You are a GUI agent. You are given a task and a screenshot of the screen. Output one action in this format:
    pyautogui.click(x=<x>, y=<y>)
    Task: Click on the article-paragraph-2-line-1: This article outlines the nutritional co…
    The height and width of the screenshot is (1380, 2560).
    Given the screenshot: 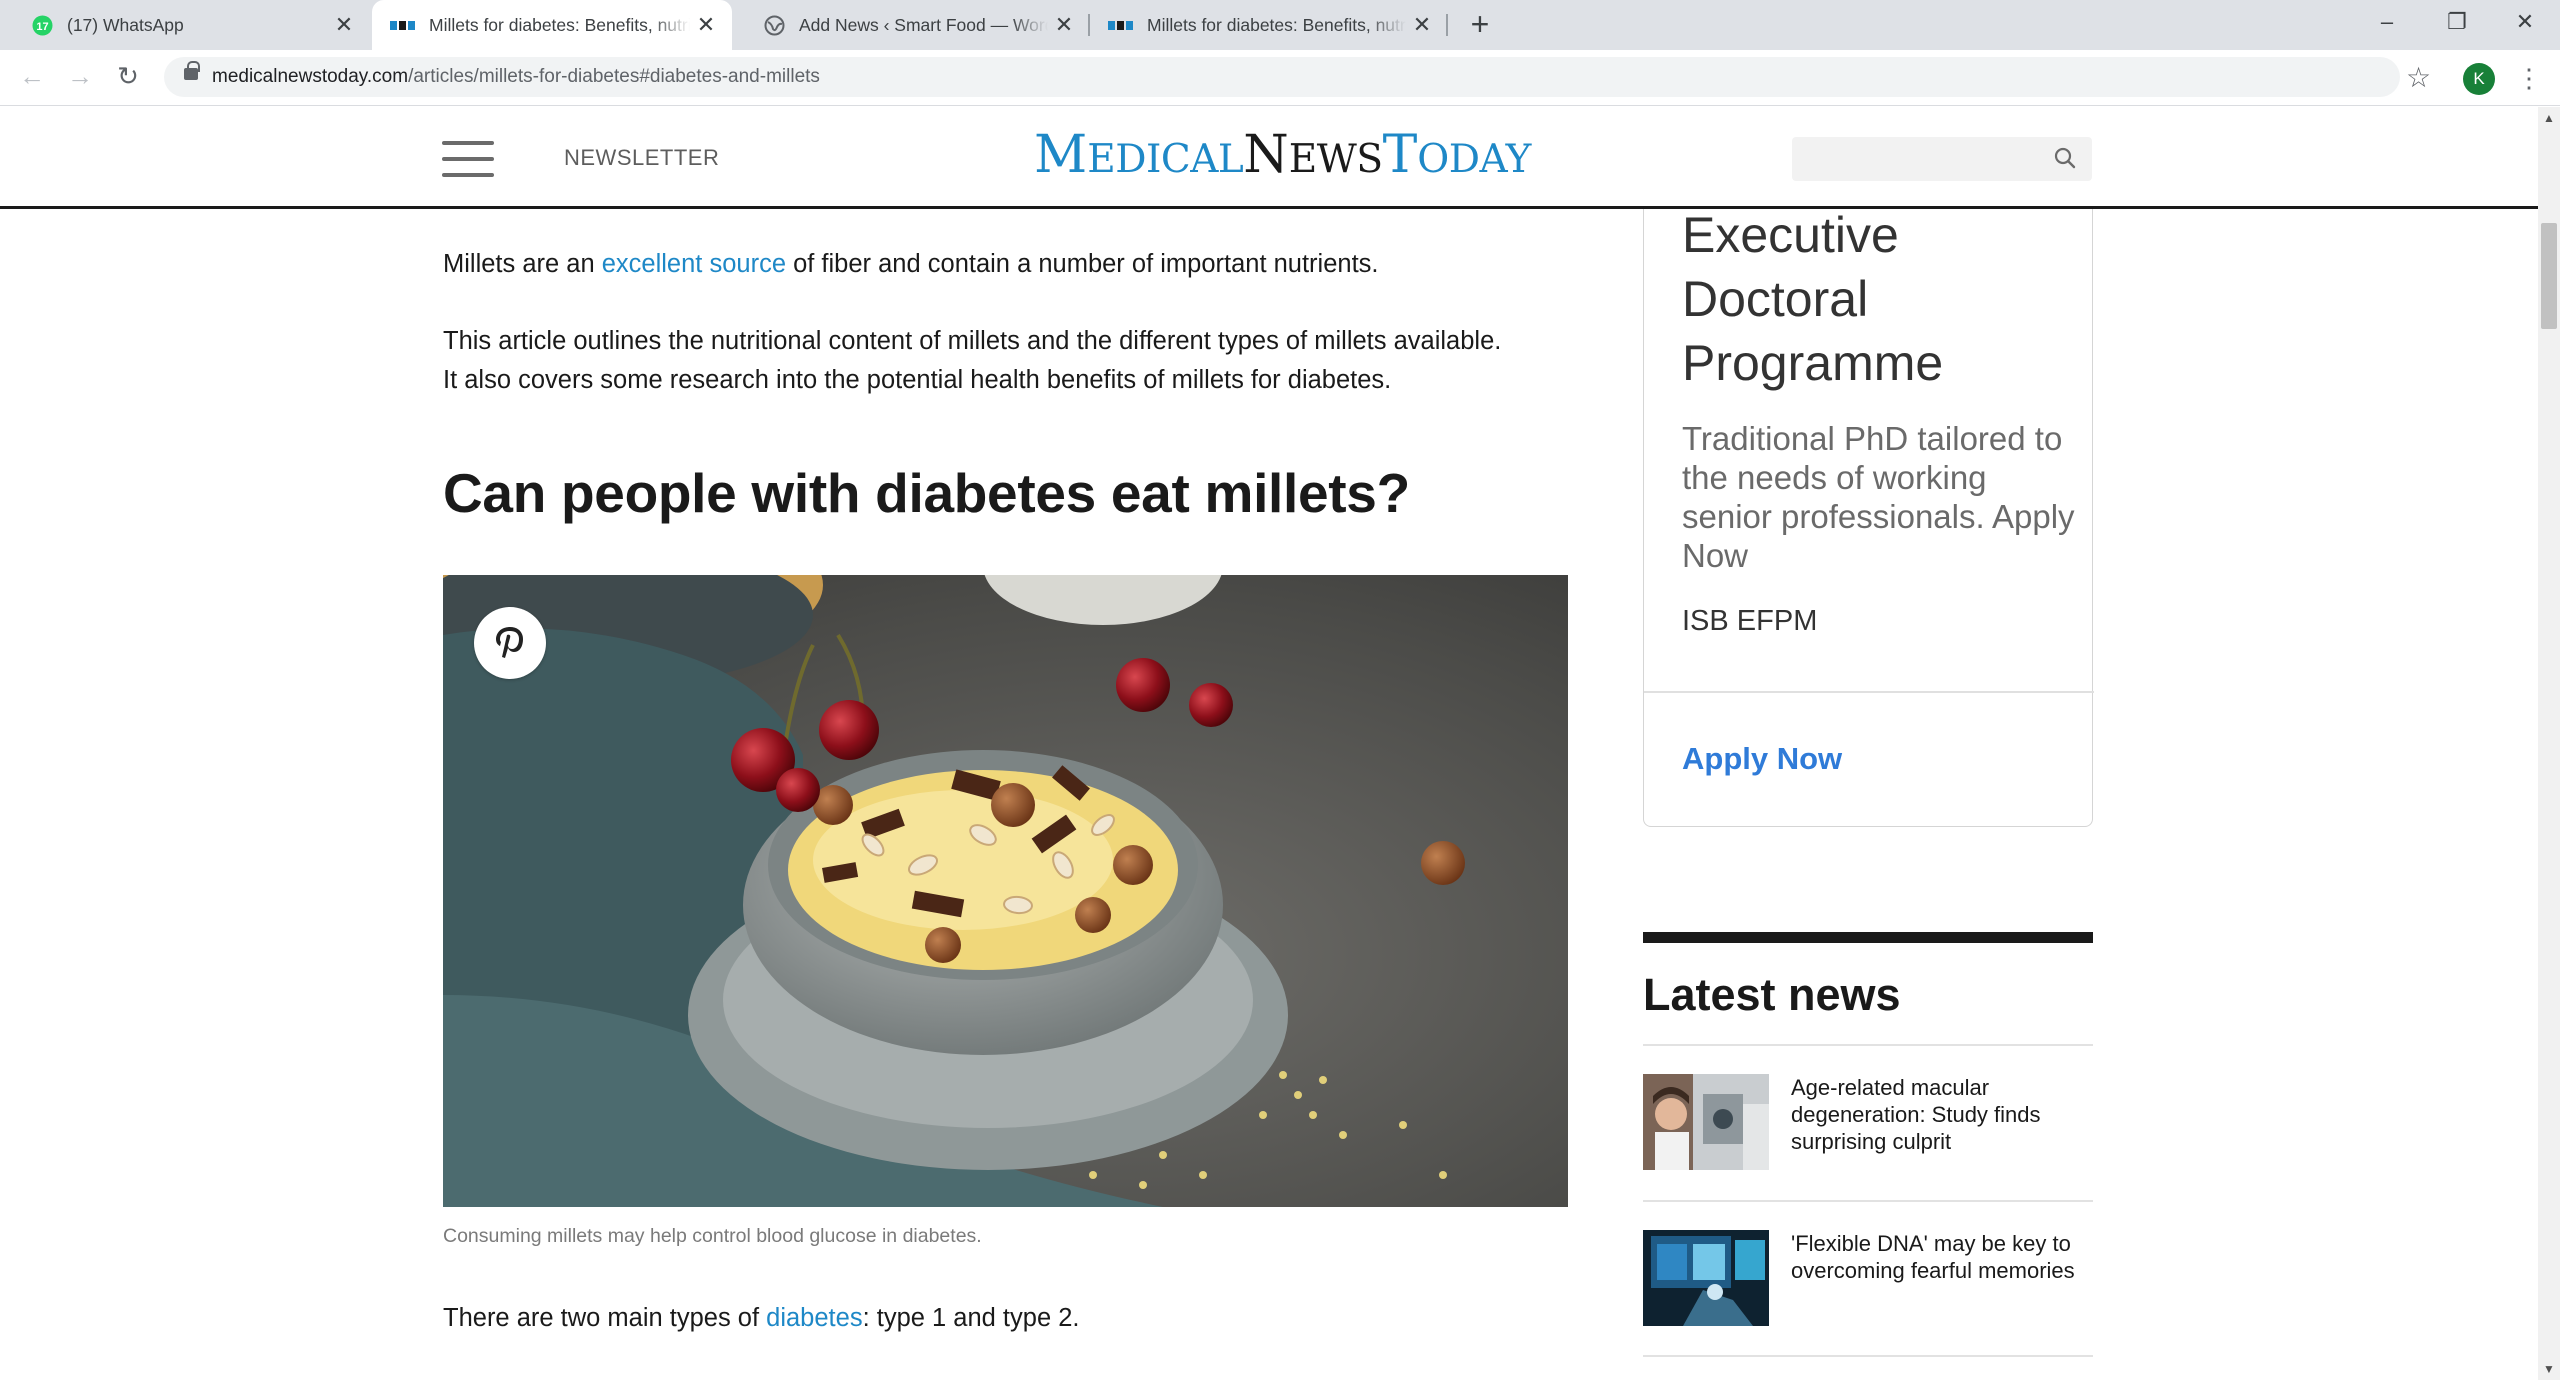 What is the action you would take?
    pyautogui.click(x=972, y=341)
    